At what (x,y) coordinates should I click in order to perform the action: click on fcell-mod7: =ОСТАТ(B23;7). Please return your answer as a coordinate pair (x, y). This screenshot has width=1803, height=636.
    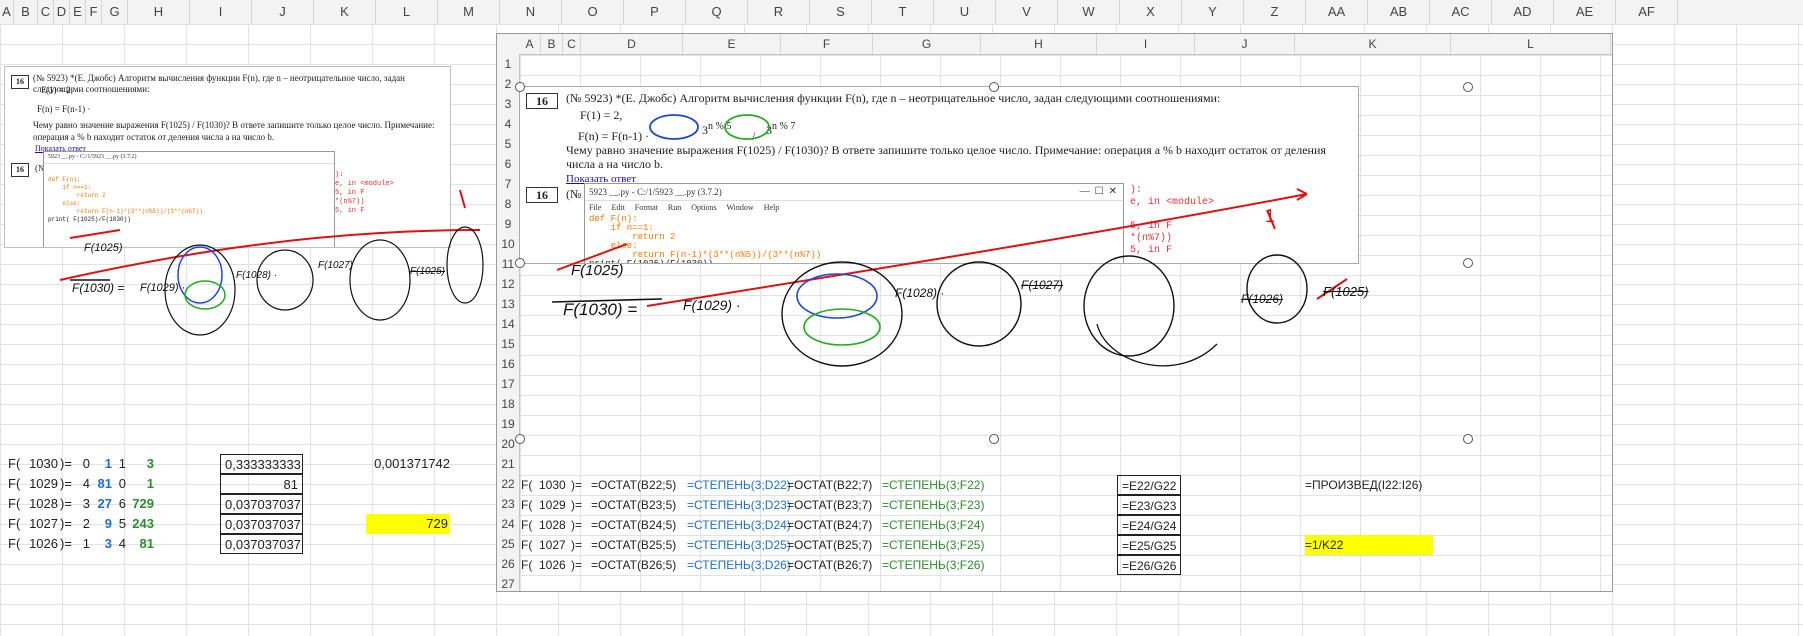
    Looking at the image, I should click on (829, 505).